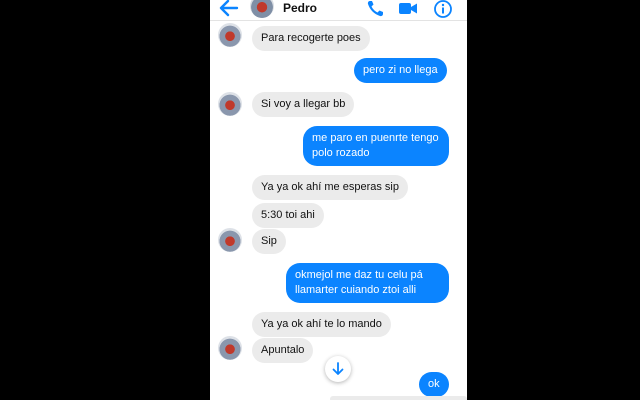 The image size is (640, 400). What do you see at coordinates (283, 350) in the screenshot?
I see `message-bubble: Apuntalo` at bounding box center [283, 350].